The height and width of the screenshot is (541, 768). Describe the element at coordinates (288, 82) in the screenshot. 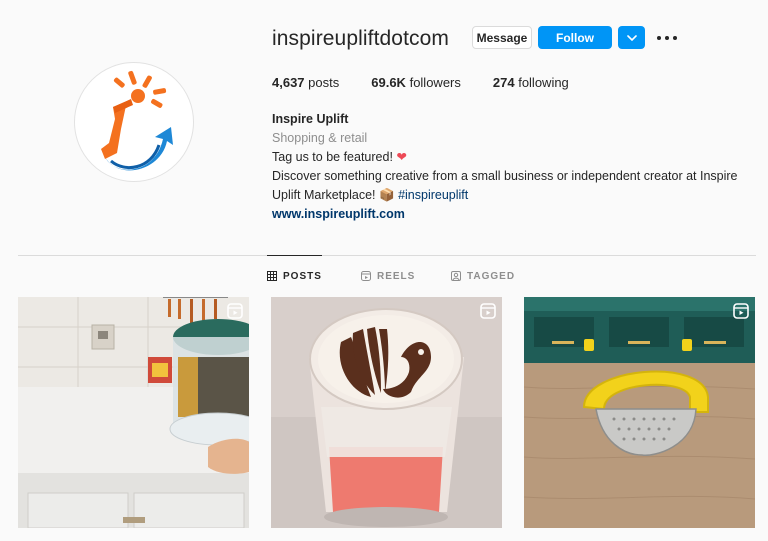

I see `posts-count: 4,637` at that location.